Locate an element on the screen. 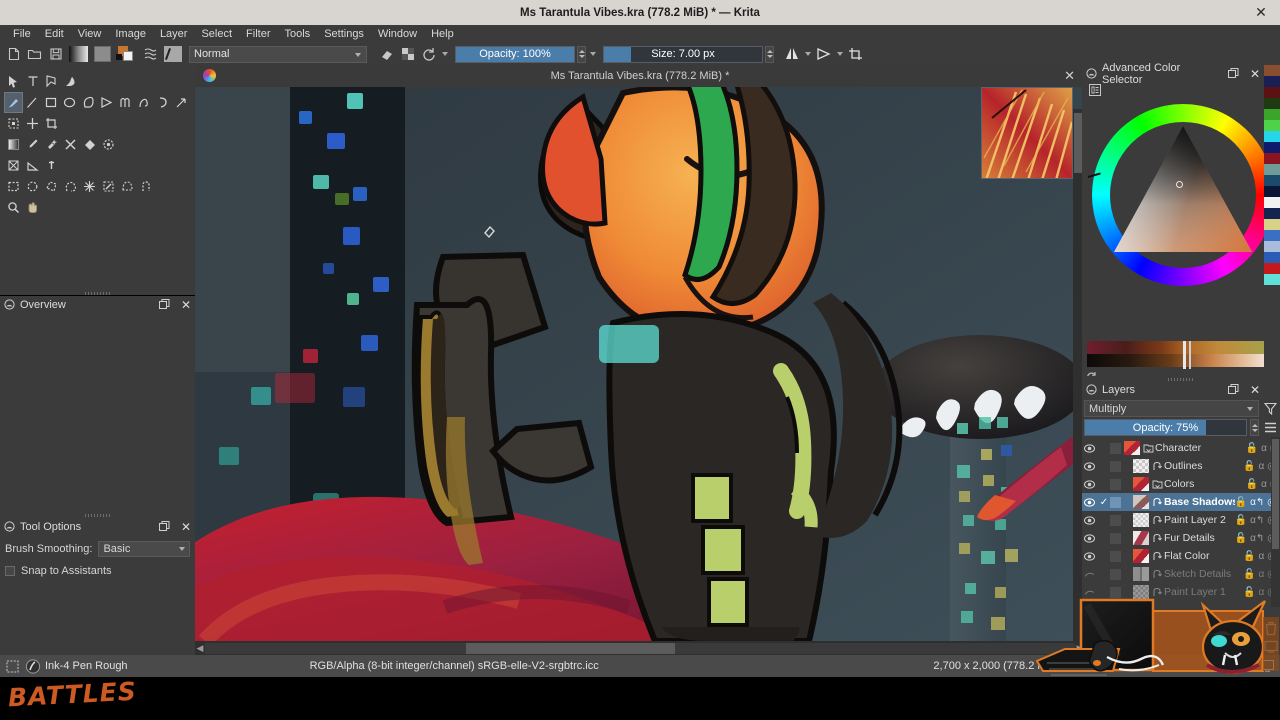 The height and width of the screenshot is (720, 1280). menu-layer: Layer is located at coordinates (174, 34).